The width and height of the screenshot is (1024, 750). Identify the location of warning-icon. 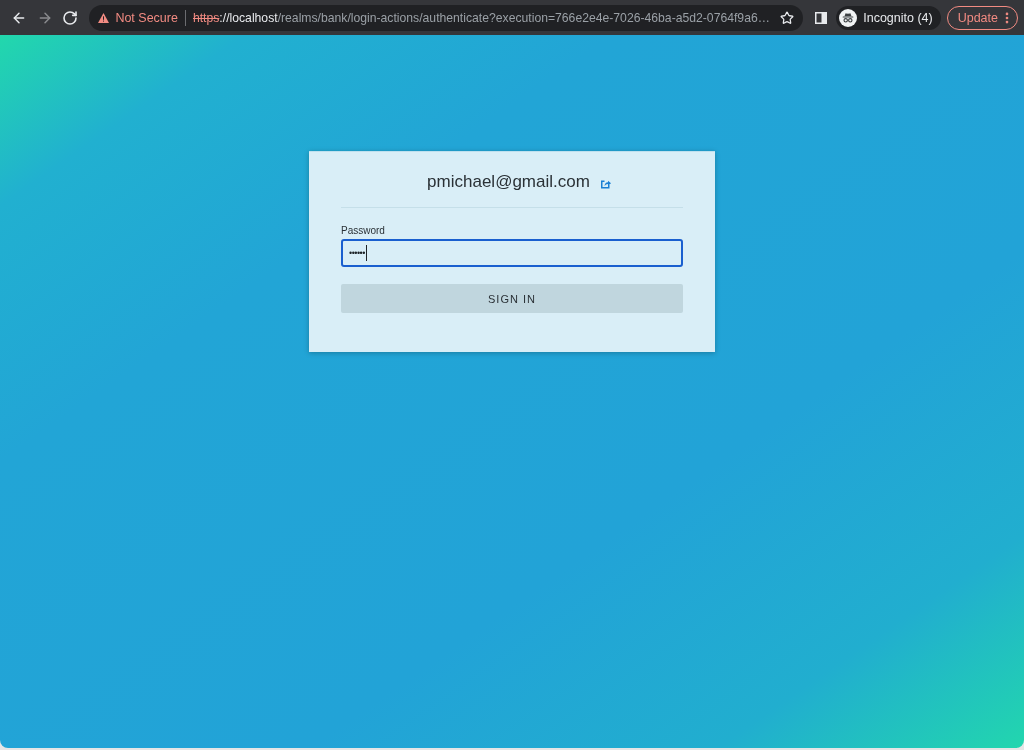
(104, 17).